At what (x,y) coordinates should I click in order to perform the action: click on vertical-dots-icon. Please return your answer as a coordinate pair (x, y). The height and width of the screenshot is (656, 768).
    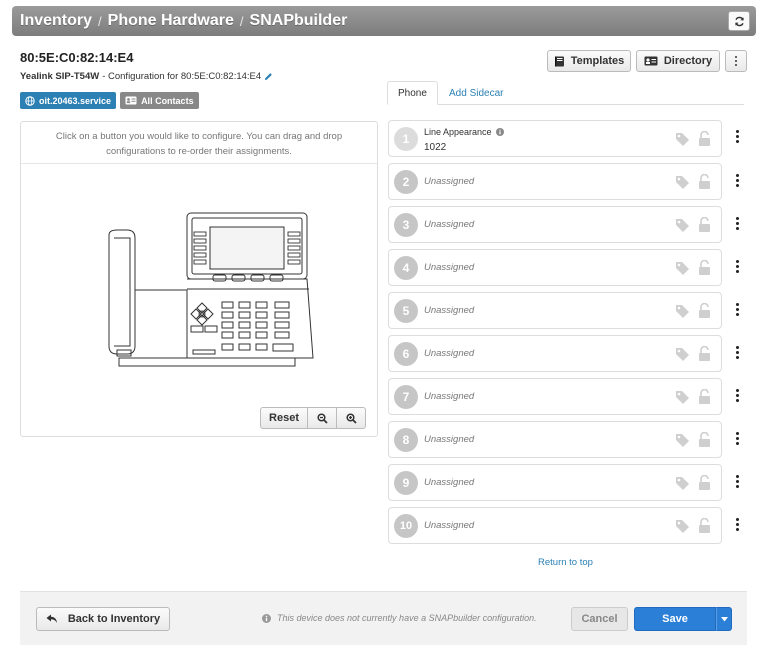
    Looking at the image, I should click on (736, 61).